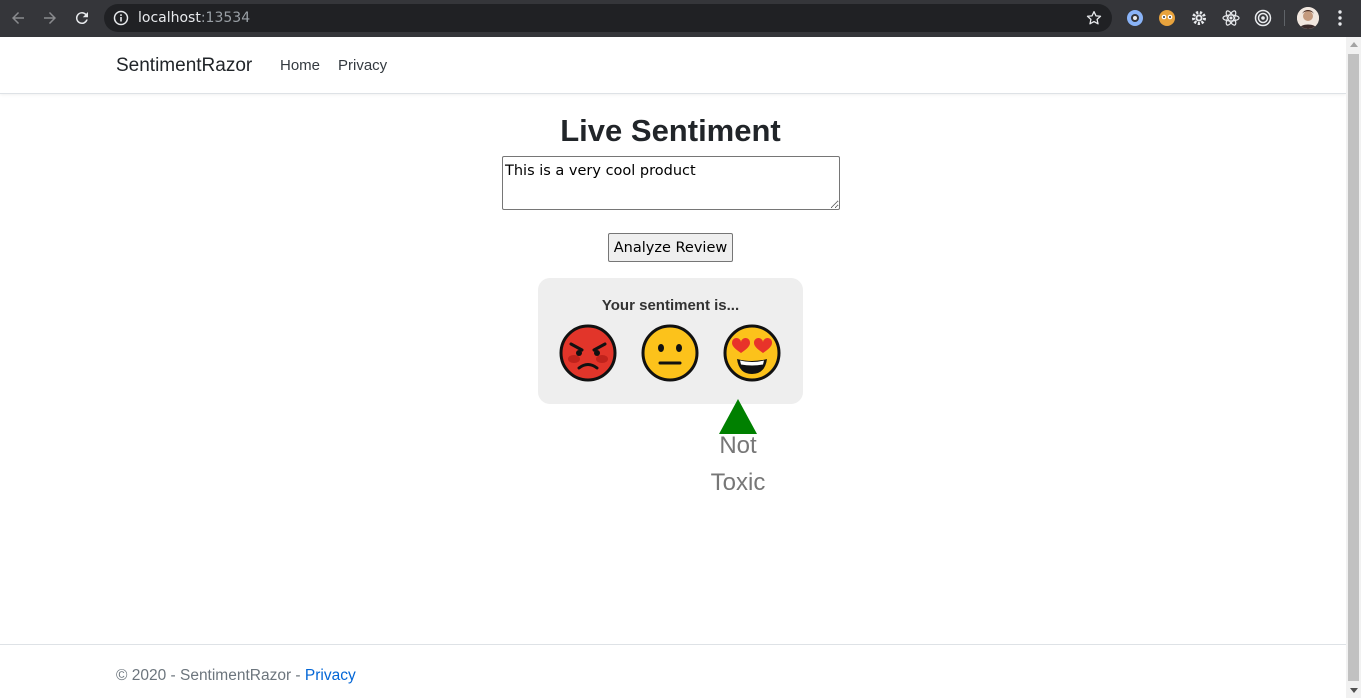 This screenshot has width=1361, height=698. What do you see at coordinates (752, 353) in the screenshot?
I see `heart-eyes-face-icon` at bounding box center [752, 353].